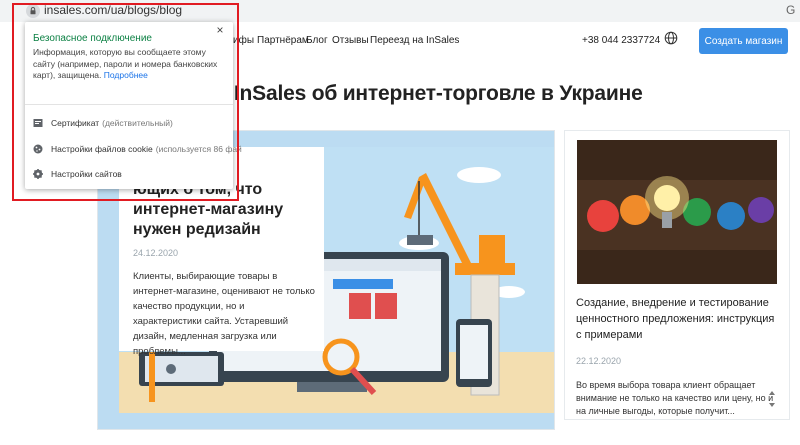  What do you see at coordinates (772, 399) in the screenshot?
I see `scroll-arrows-icon` at bounding box center [772, 399].